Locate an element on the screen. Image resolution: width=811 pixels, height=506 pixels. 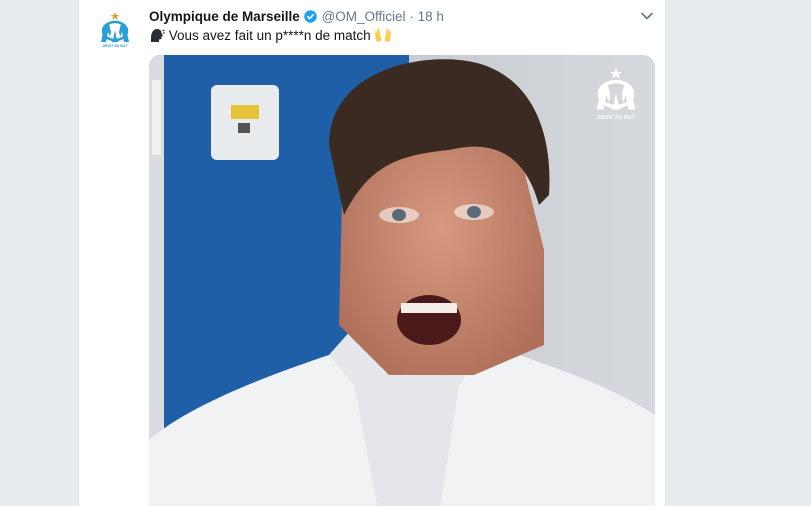
raised-hands-icon is located at coordinates (383, 37).